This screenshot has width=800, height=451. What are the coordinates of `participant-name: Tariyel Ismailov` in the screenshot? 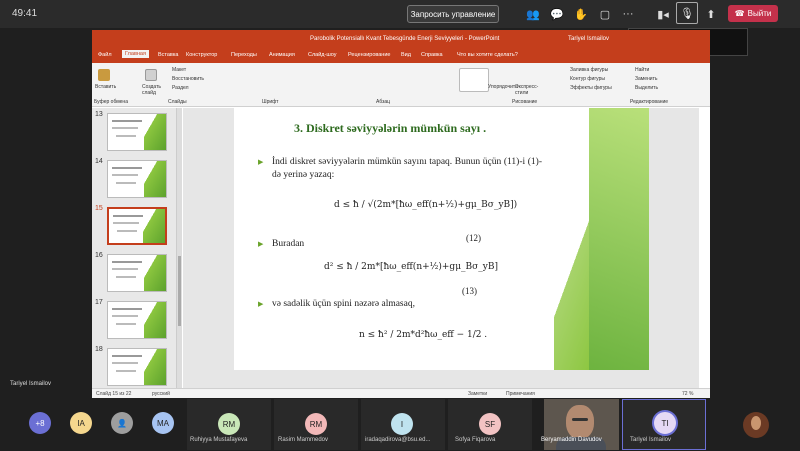 It's located at (651, 440).